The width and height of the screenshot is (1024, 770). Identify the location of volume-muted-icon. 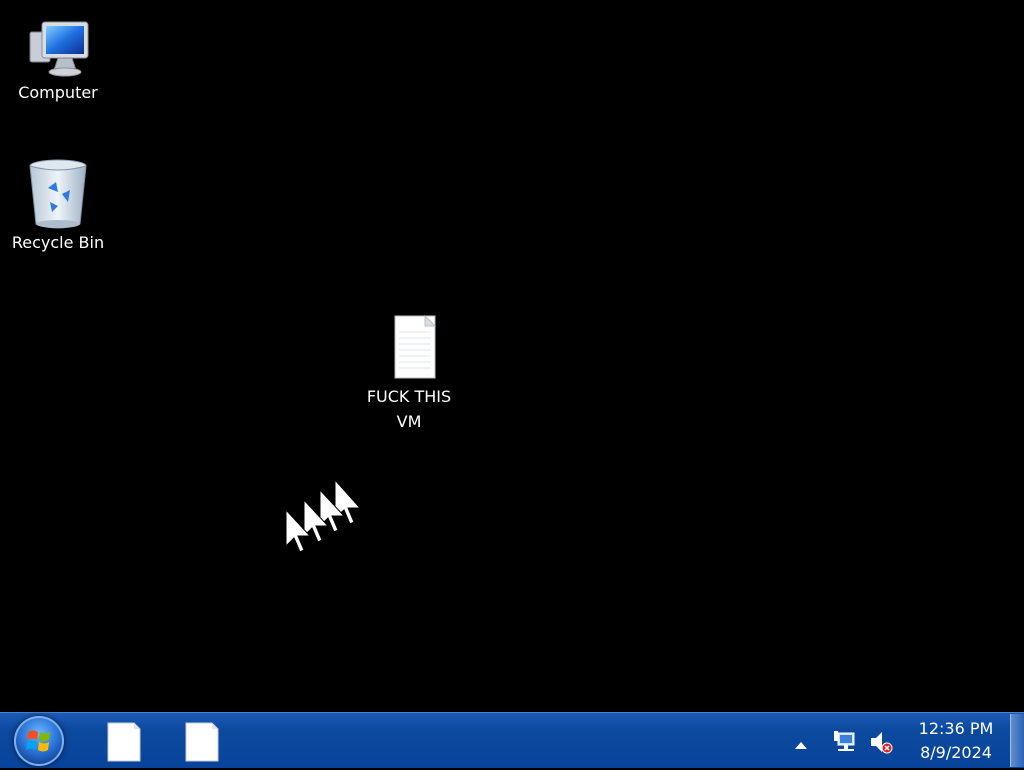
(882, 743).